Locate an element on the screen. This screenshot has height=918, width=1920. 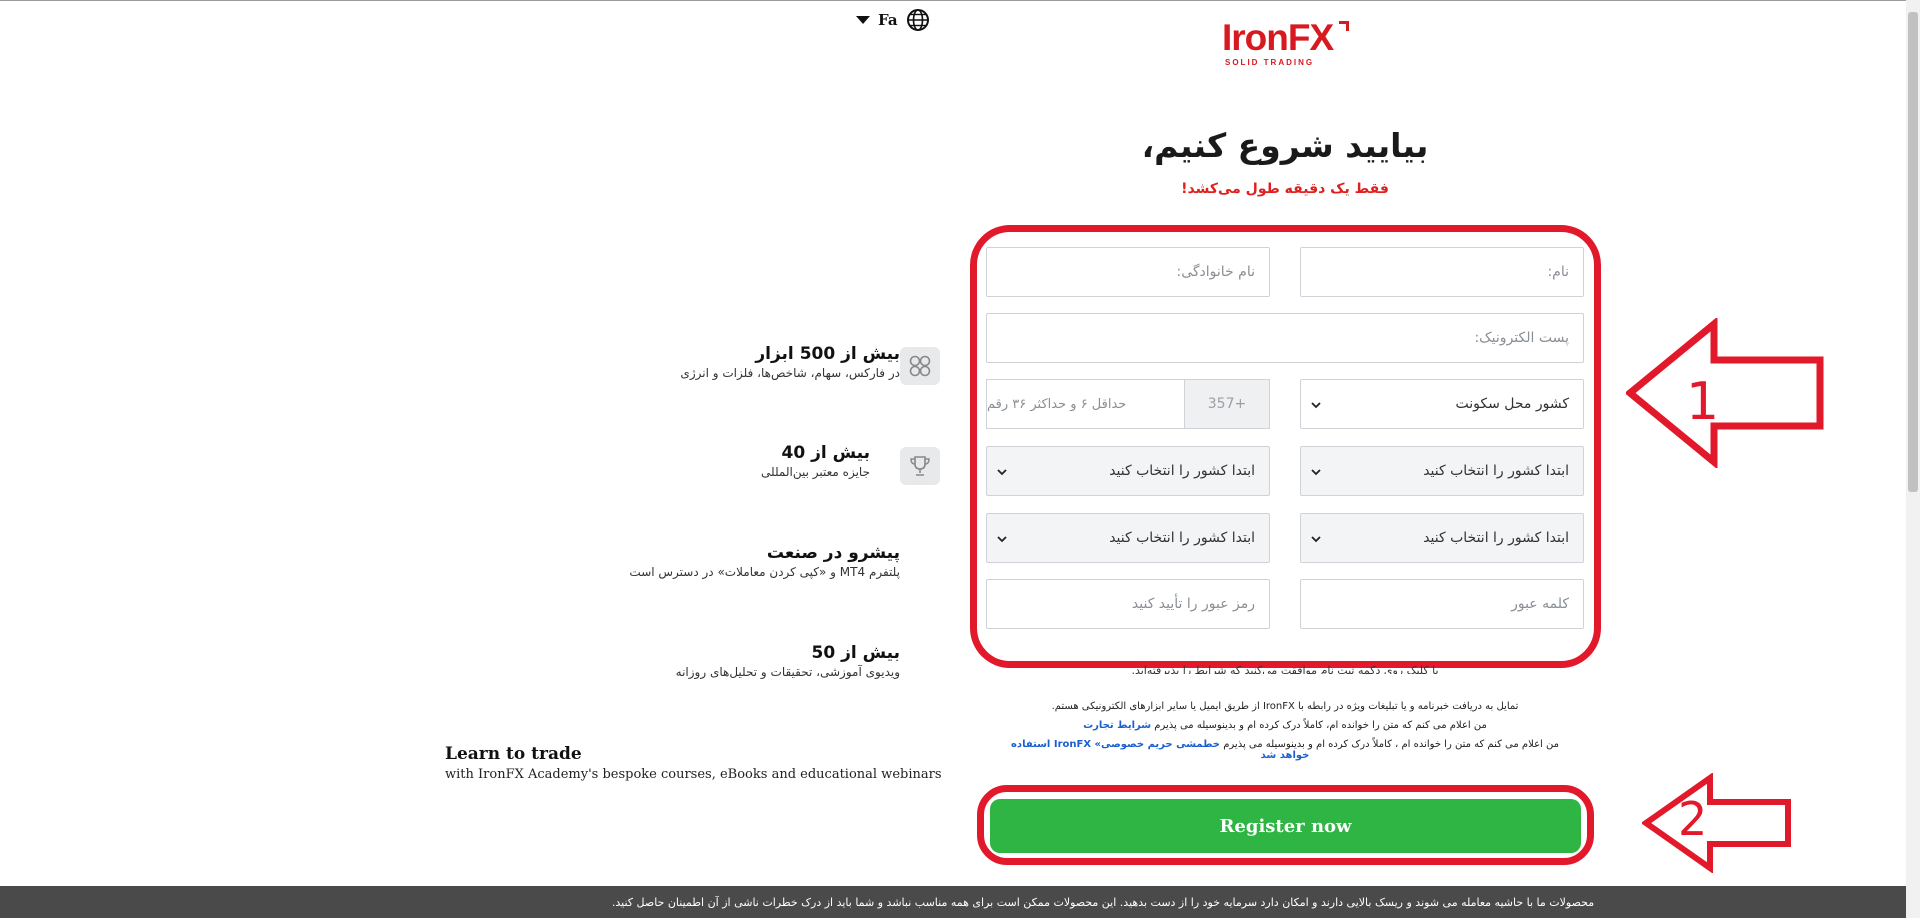
globe-icon is located at coordinates (917, 20).